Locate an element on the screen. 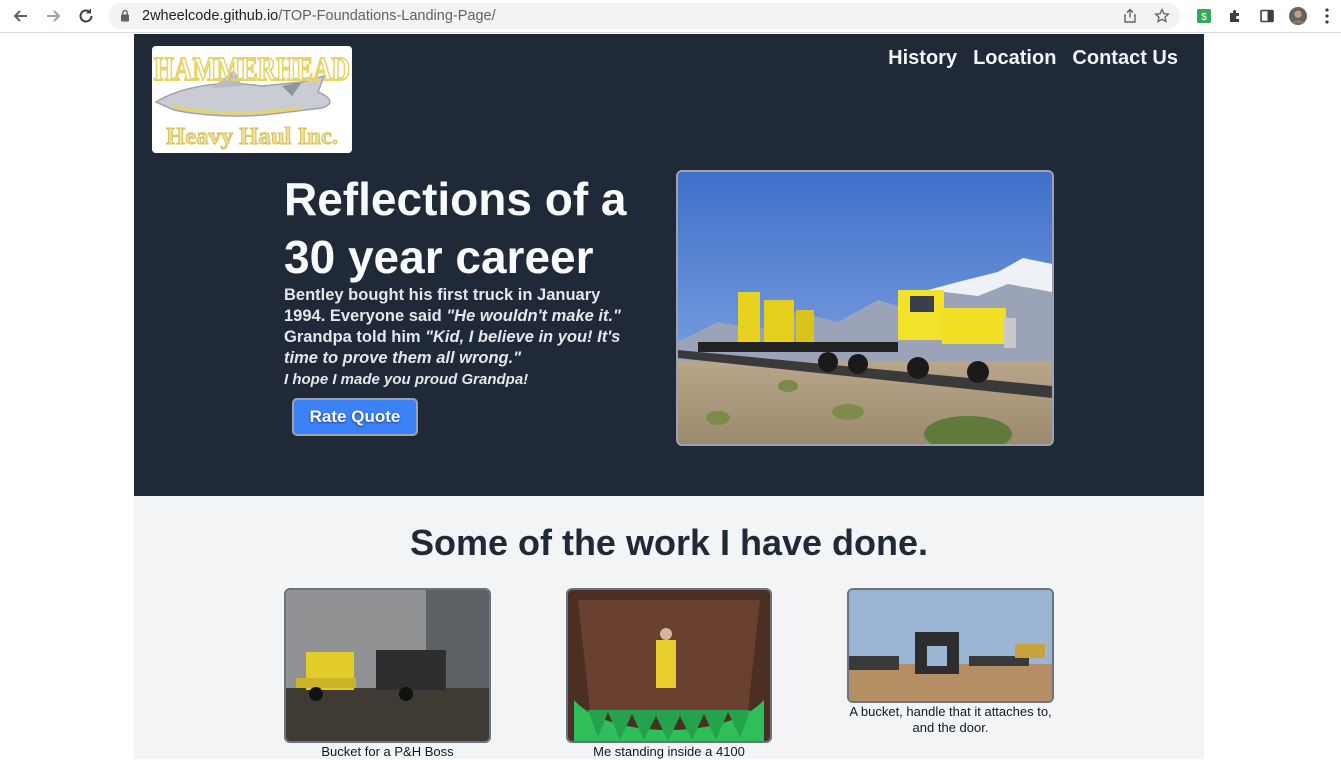 The width and height of the screenshot is (1341, 760). logo-wordmark: HAMMERHEAD is located at coordinates (252, 69).